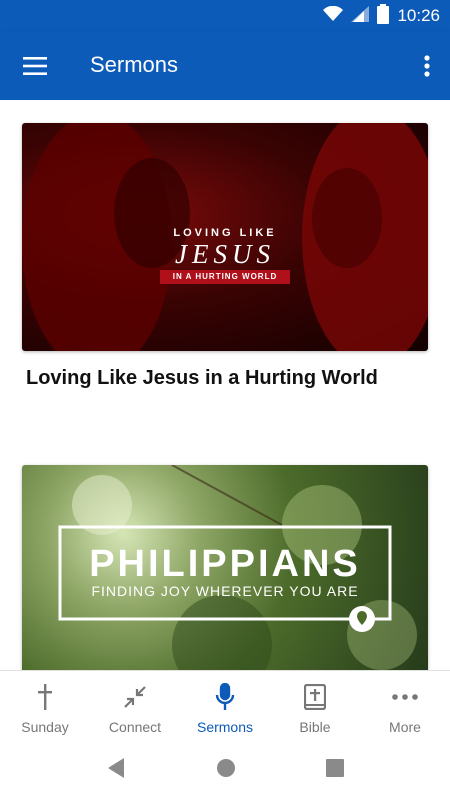 This screenshot has height=800, width=450. I want to click on home-icon, so click(226, 770).